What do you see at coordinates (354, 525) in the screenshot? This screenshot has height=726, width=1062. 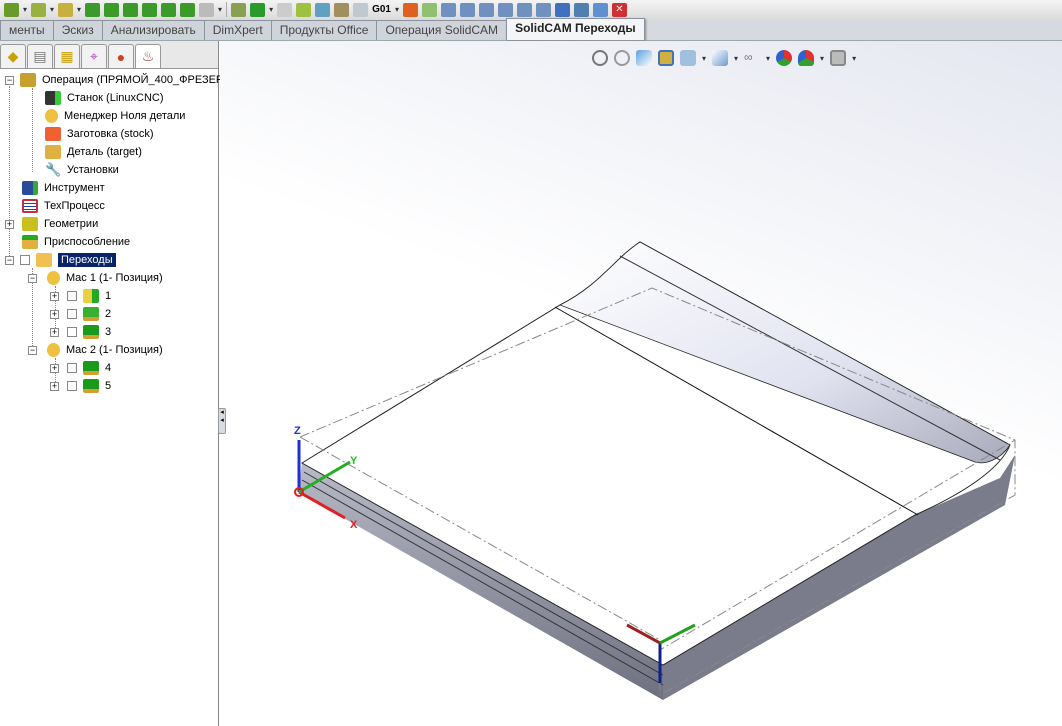 I see `x-axis-label: X` at bounding box center [354, 525].